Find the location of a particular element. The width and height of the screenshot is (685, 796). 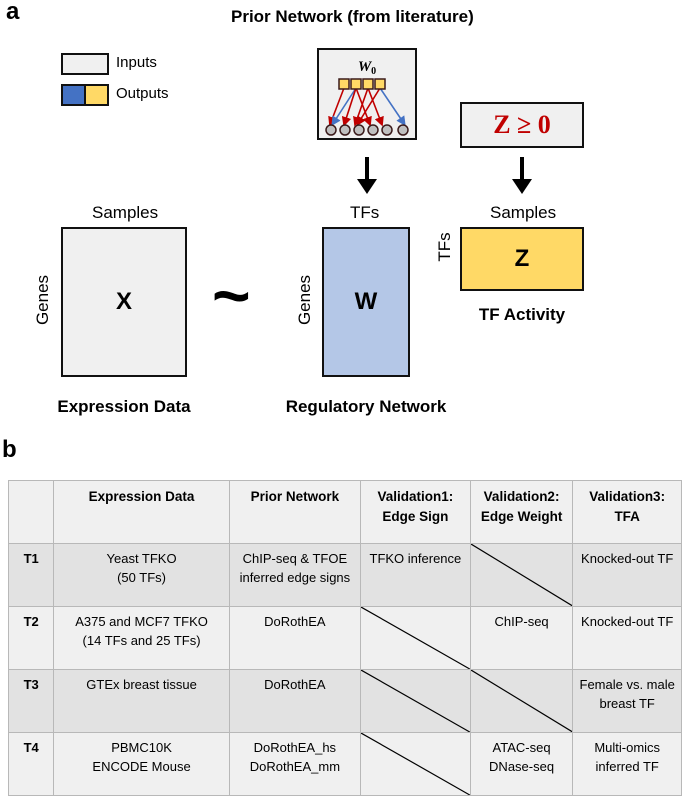

validation2-cell: ChIP-seq is located at coordinates (521, 638).